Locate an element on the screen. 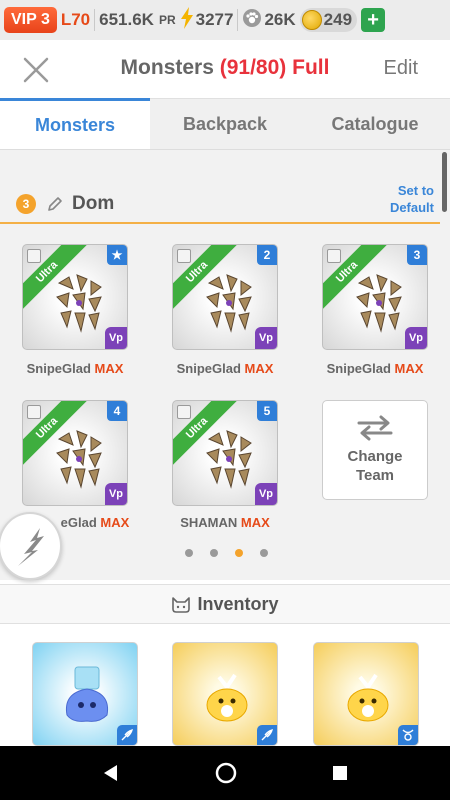 Image resolution: width=450 pixels, height=800 pixels. monster-card: Ultra 3 Vp is located at coordinates (375, 297).